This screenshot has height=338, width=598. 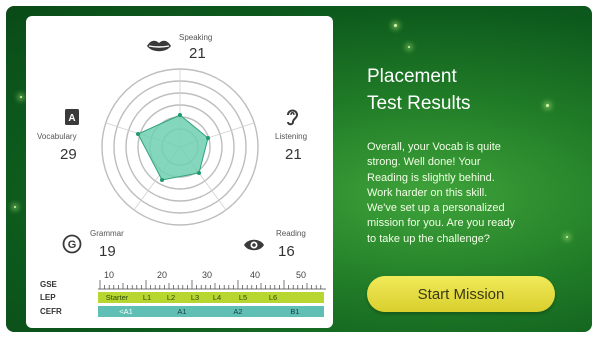 I want to click on cefr-level: A2, so click(x=238, y=311).